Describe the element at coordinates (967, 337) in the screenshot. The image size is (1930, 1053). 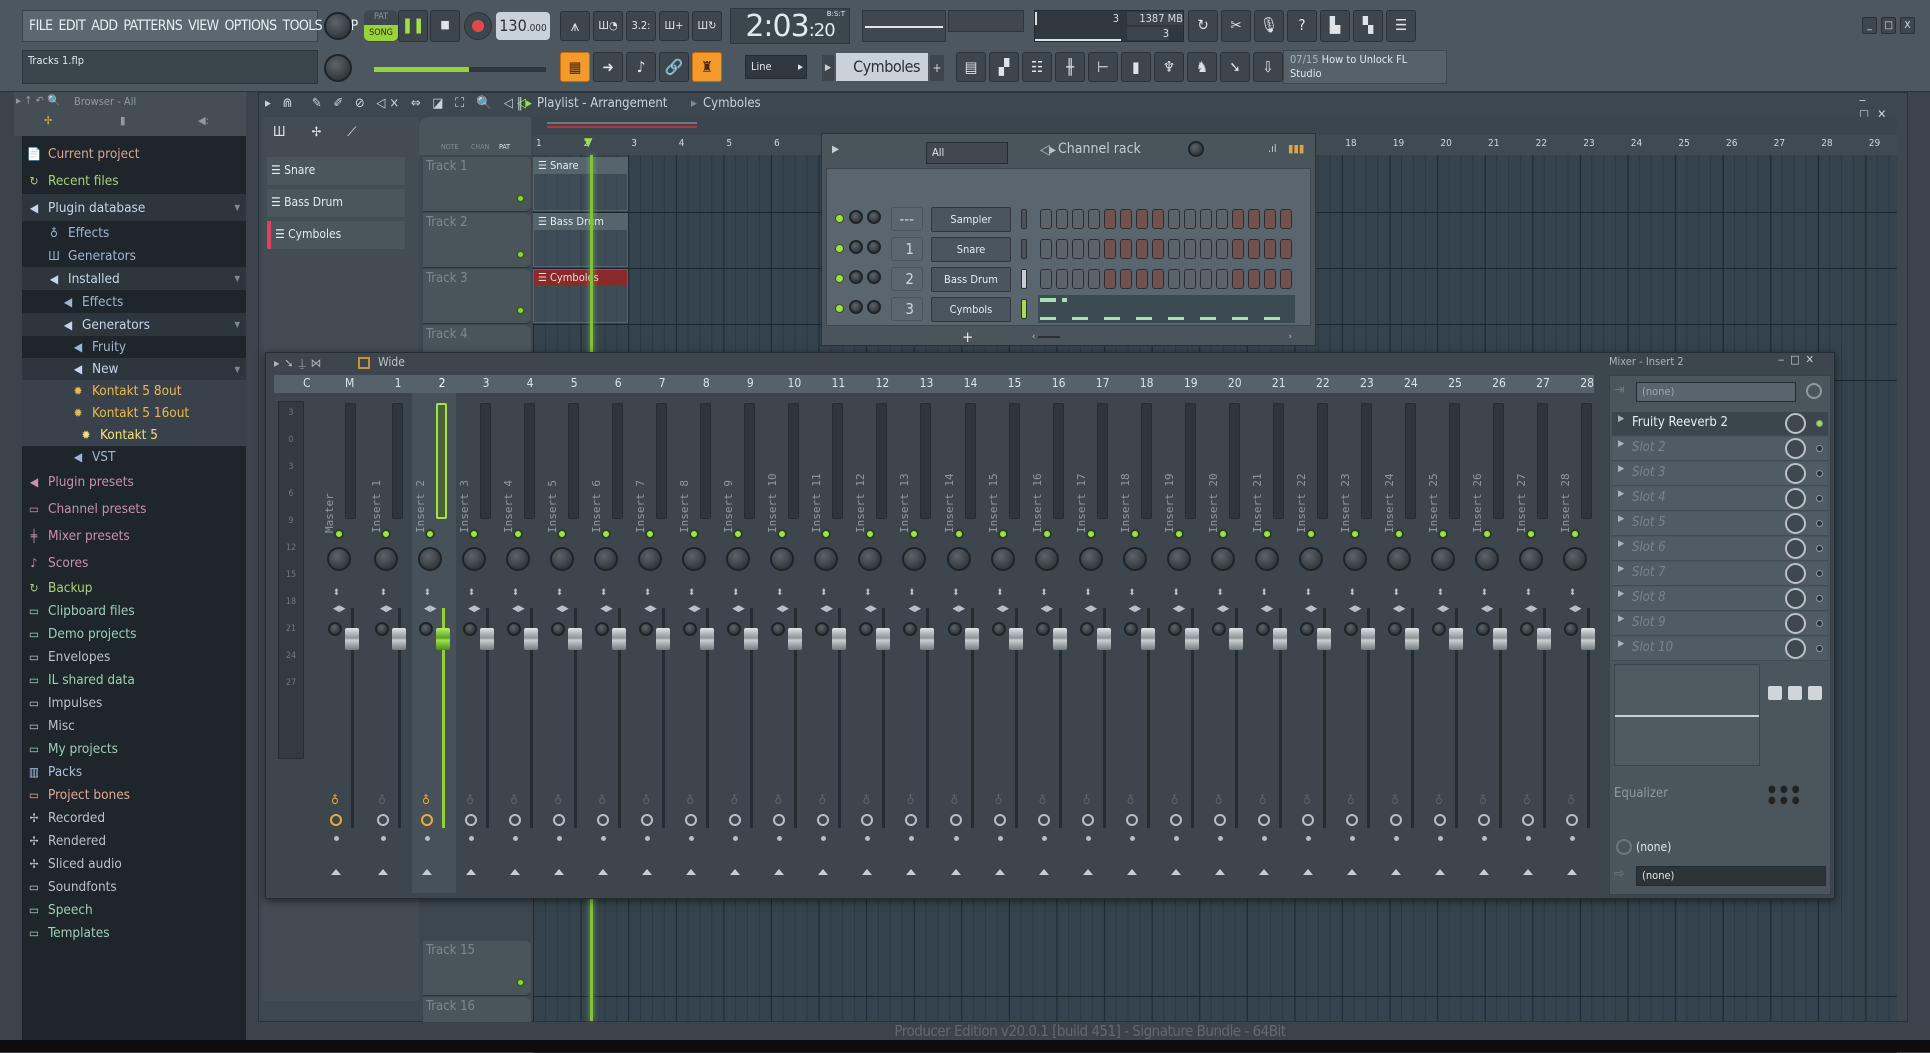
I see `add-channel-button: +` at that location.